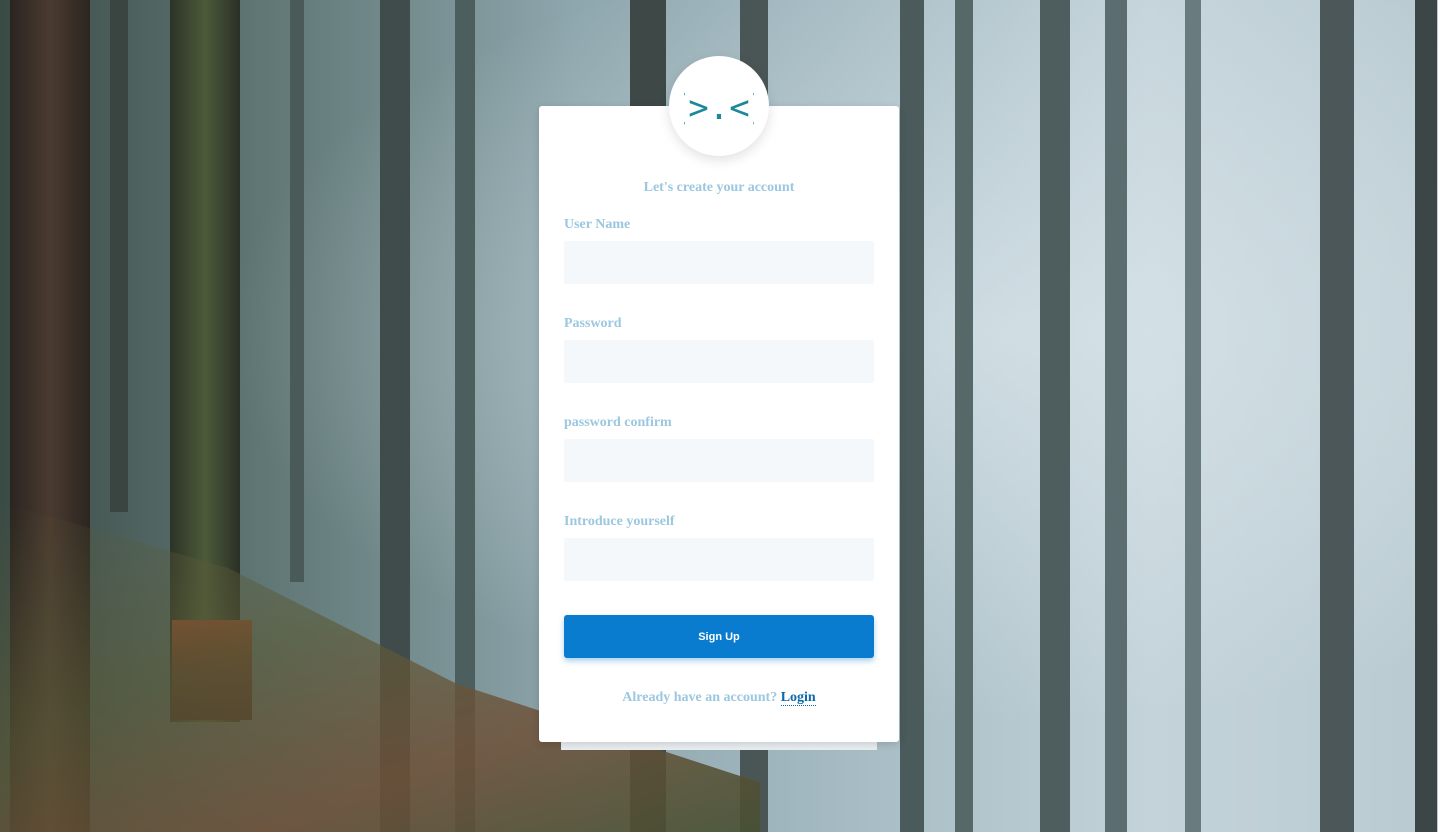 This screenshot has height=832, width=1438. I want to click on login-prompt: Already have an account? Login, so click(719, 698).